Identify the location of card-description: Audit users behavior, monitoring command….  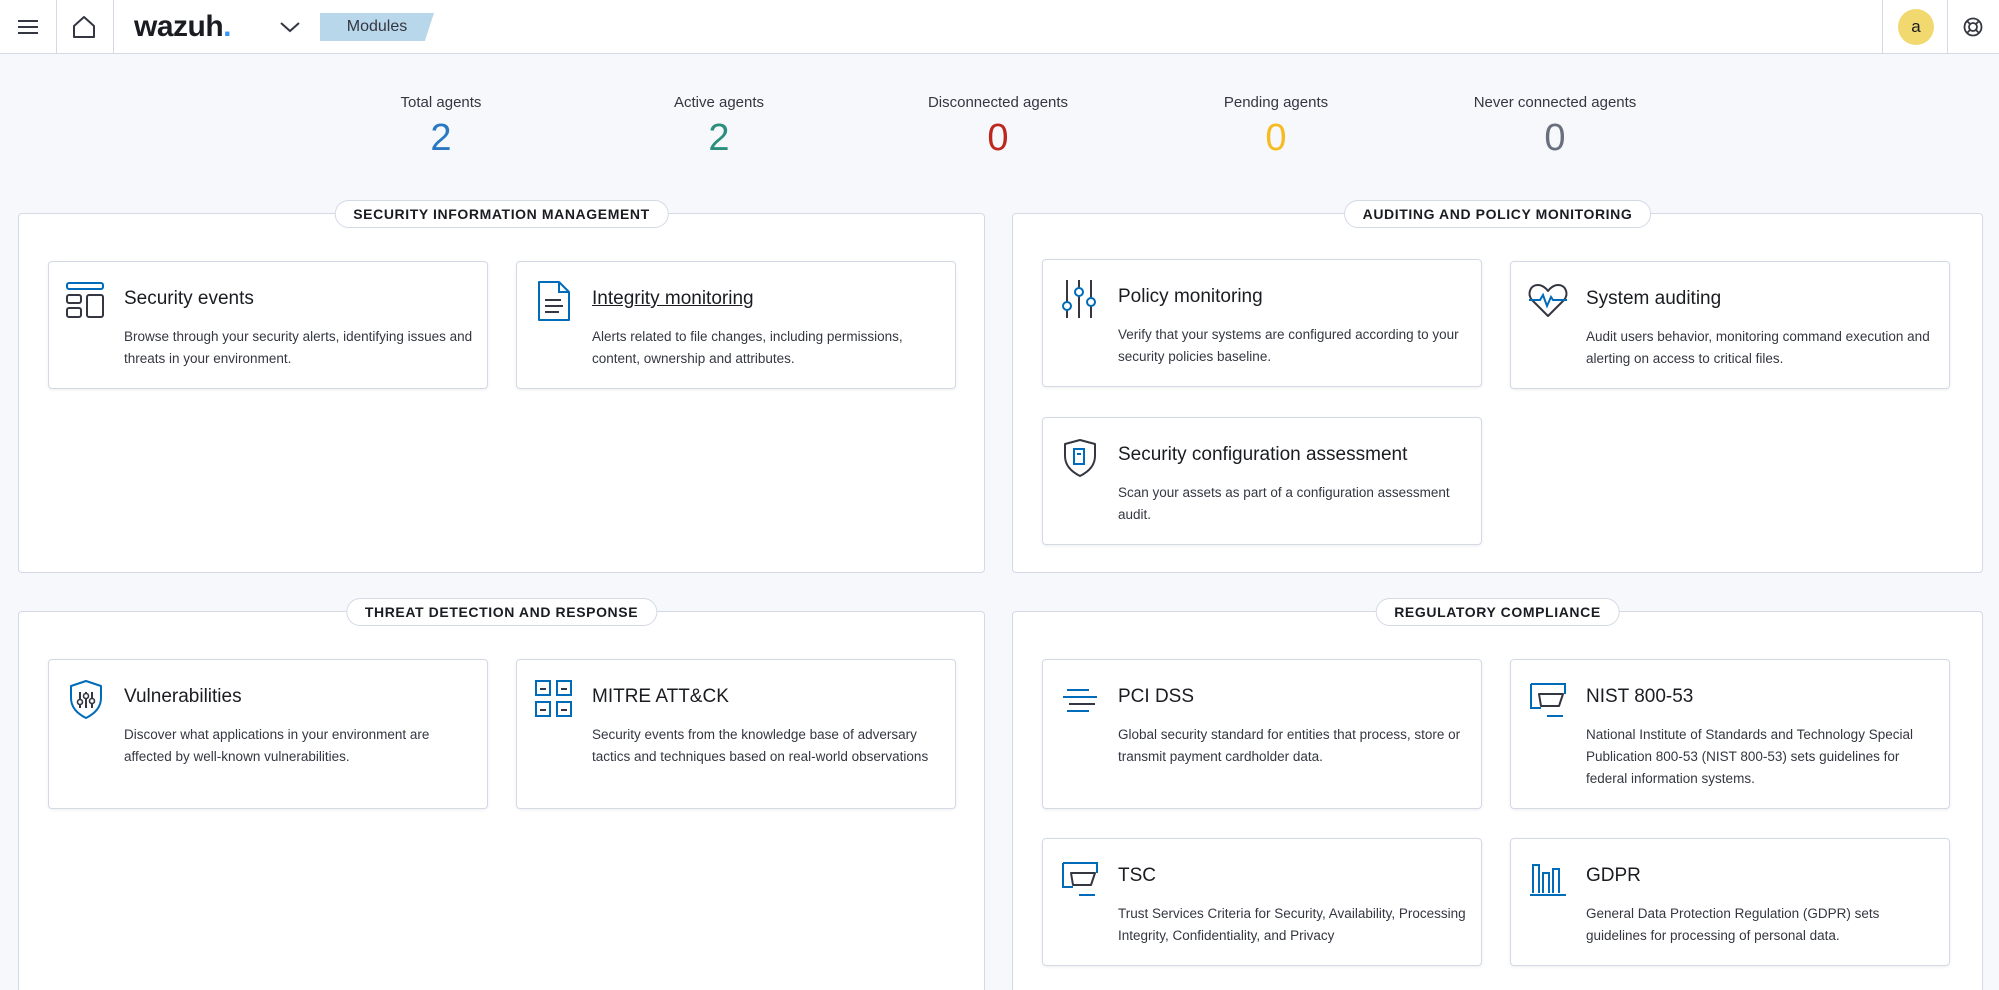
(1758, 347).